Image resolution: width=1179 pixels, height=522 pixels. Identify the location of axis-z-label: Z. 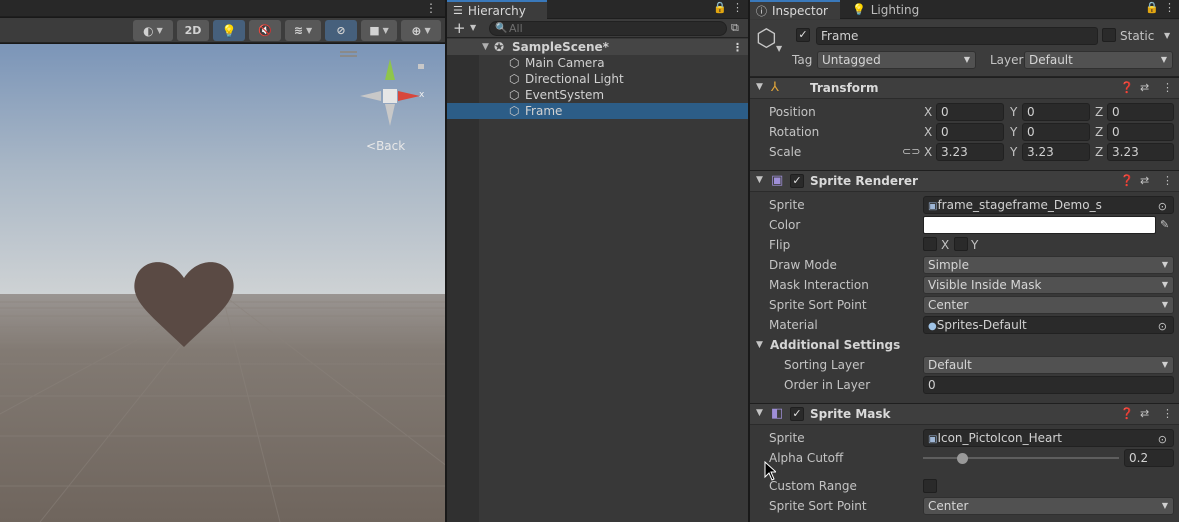
(1099, 112).